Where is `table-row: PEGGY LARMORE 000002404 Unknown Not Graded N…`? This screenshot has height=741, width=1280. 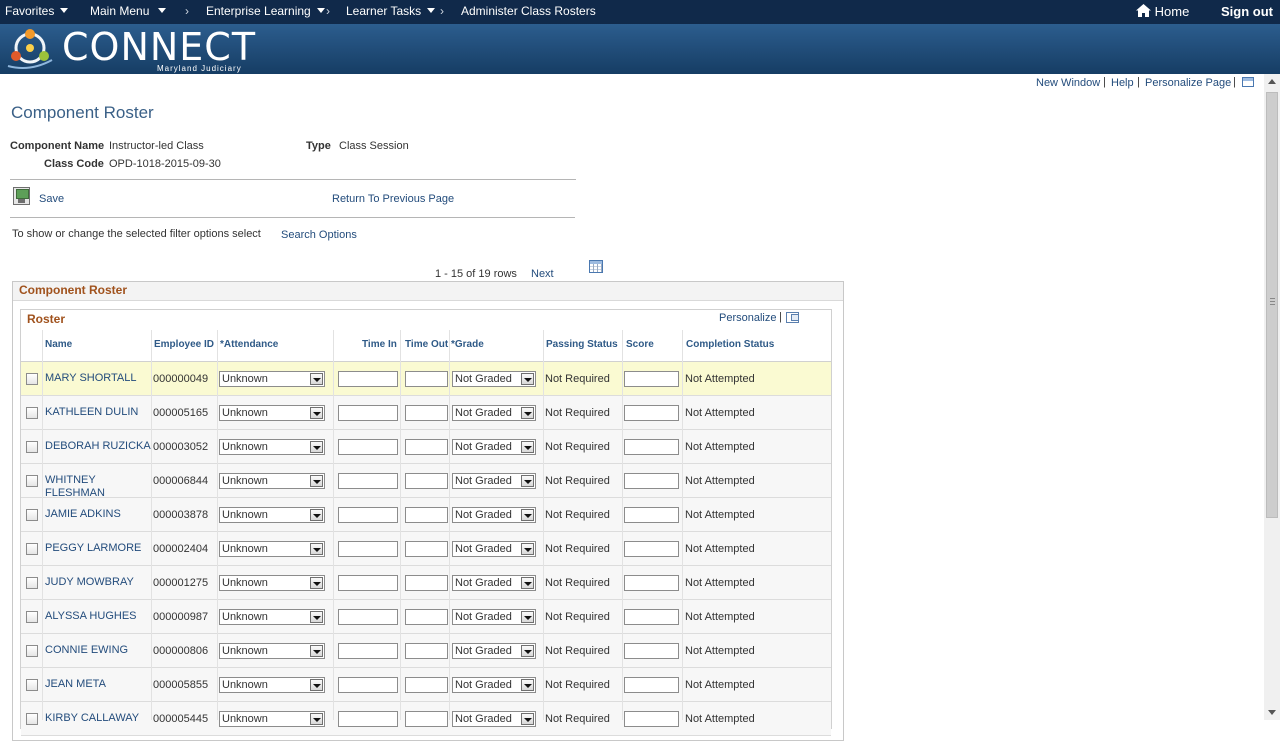
table-row: PEGGY LARMORE 000002404 Unknown Not Graded N… is located at coordinates (426, 549).